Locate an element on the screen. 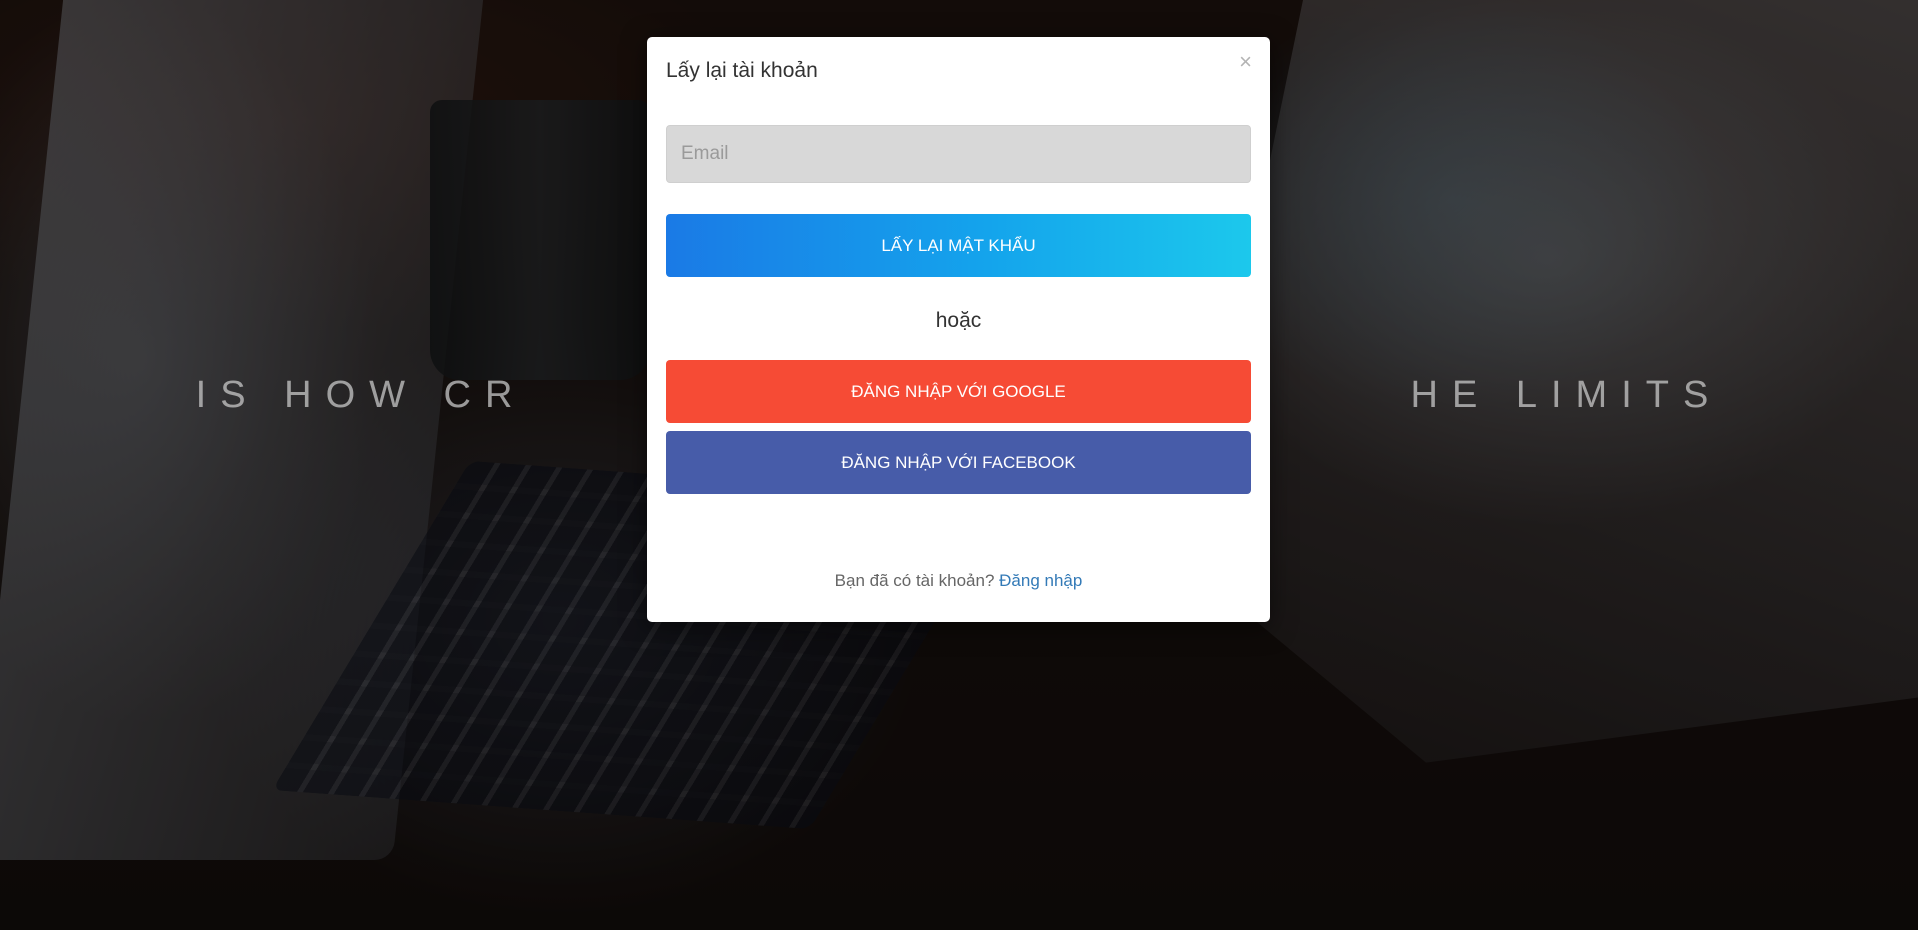 The image size is (1918, 930). email-field is located at coordinates (958, 154).